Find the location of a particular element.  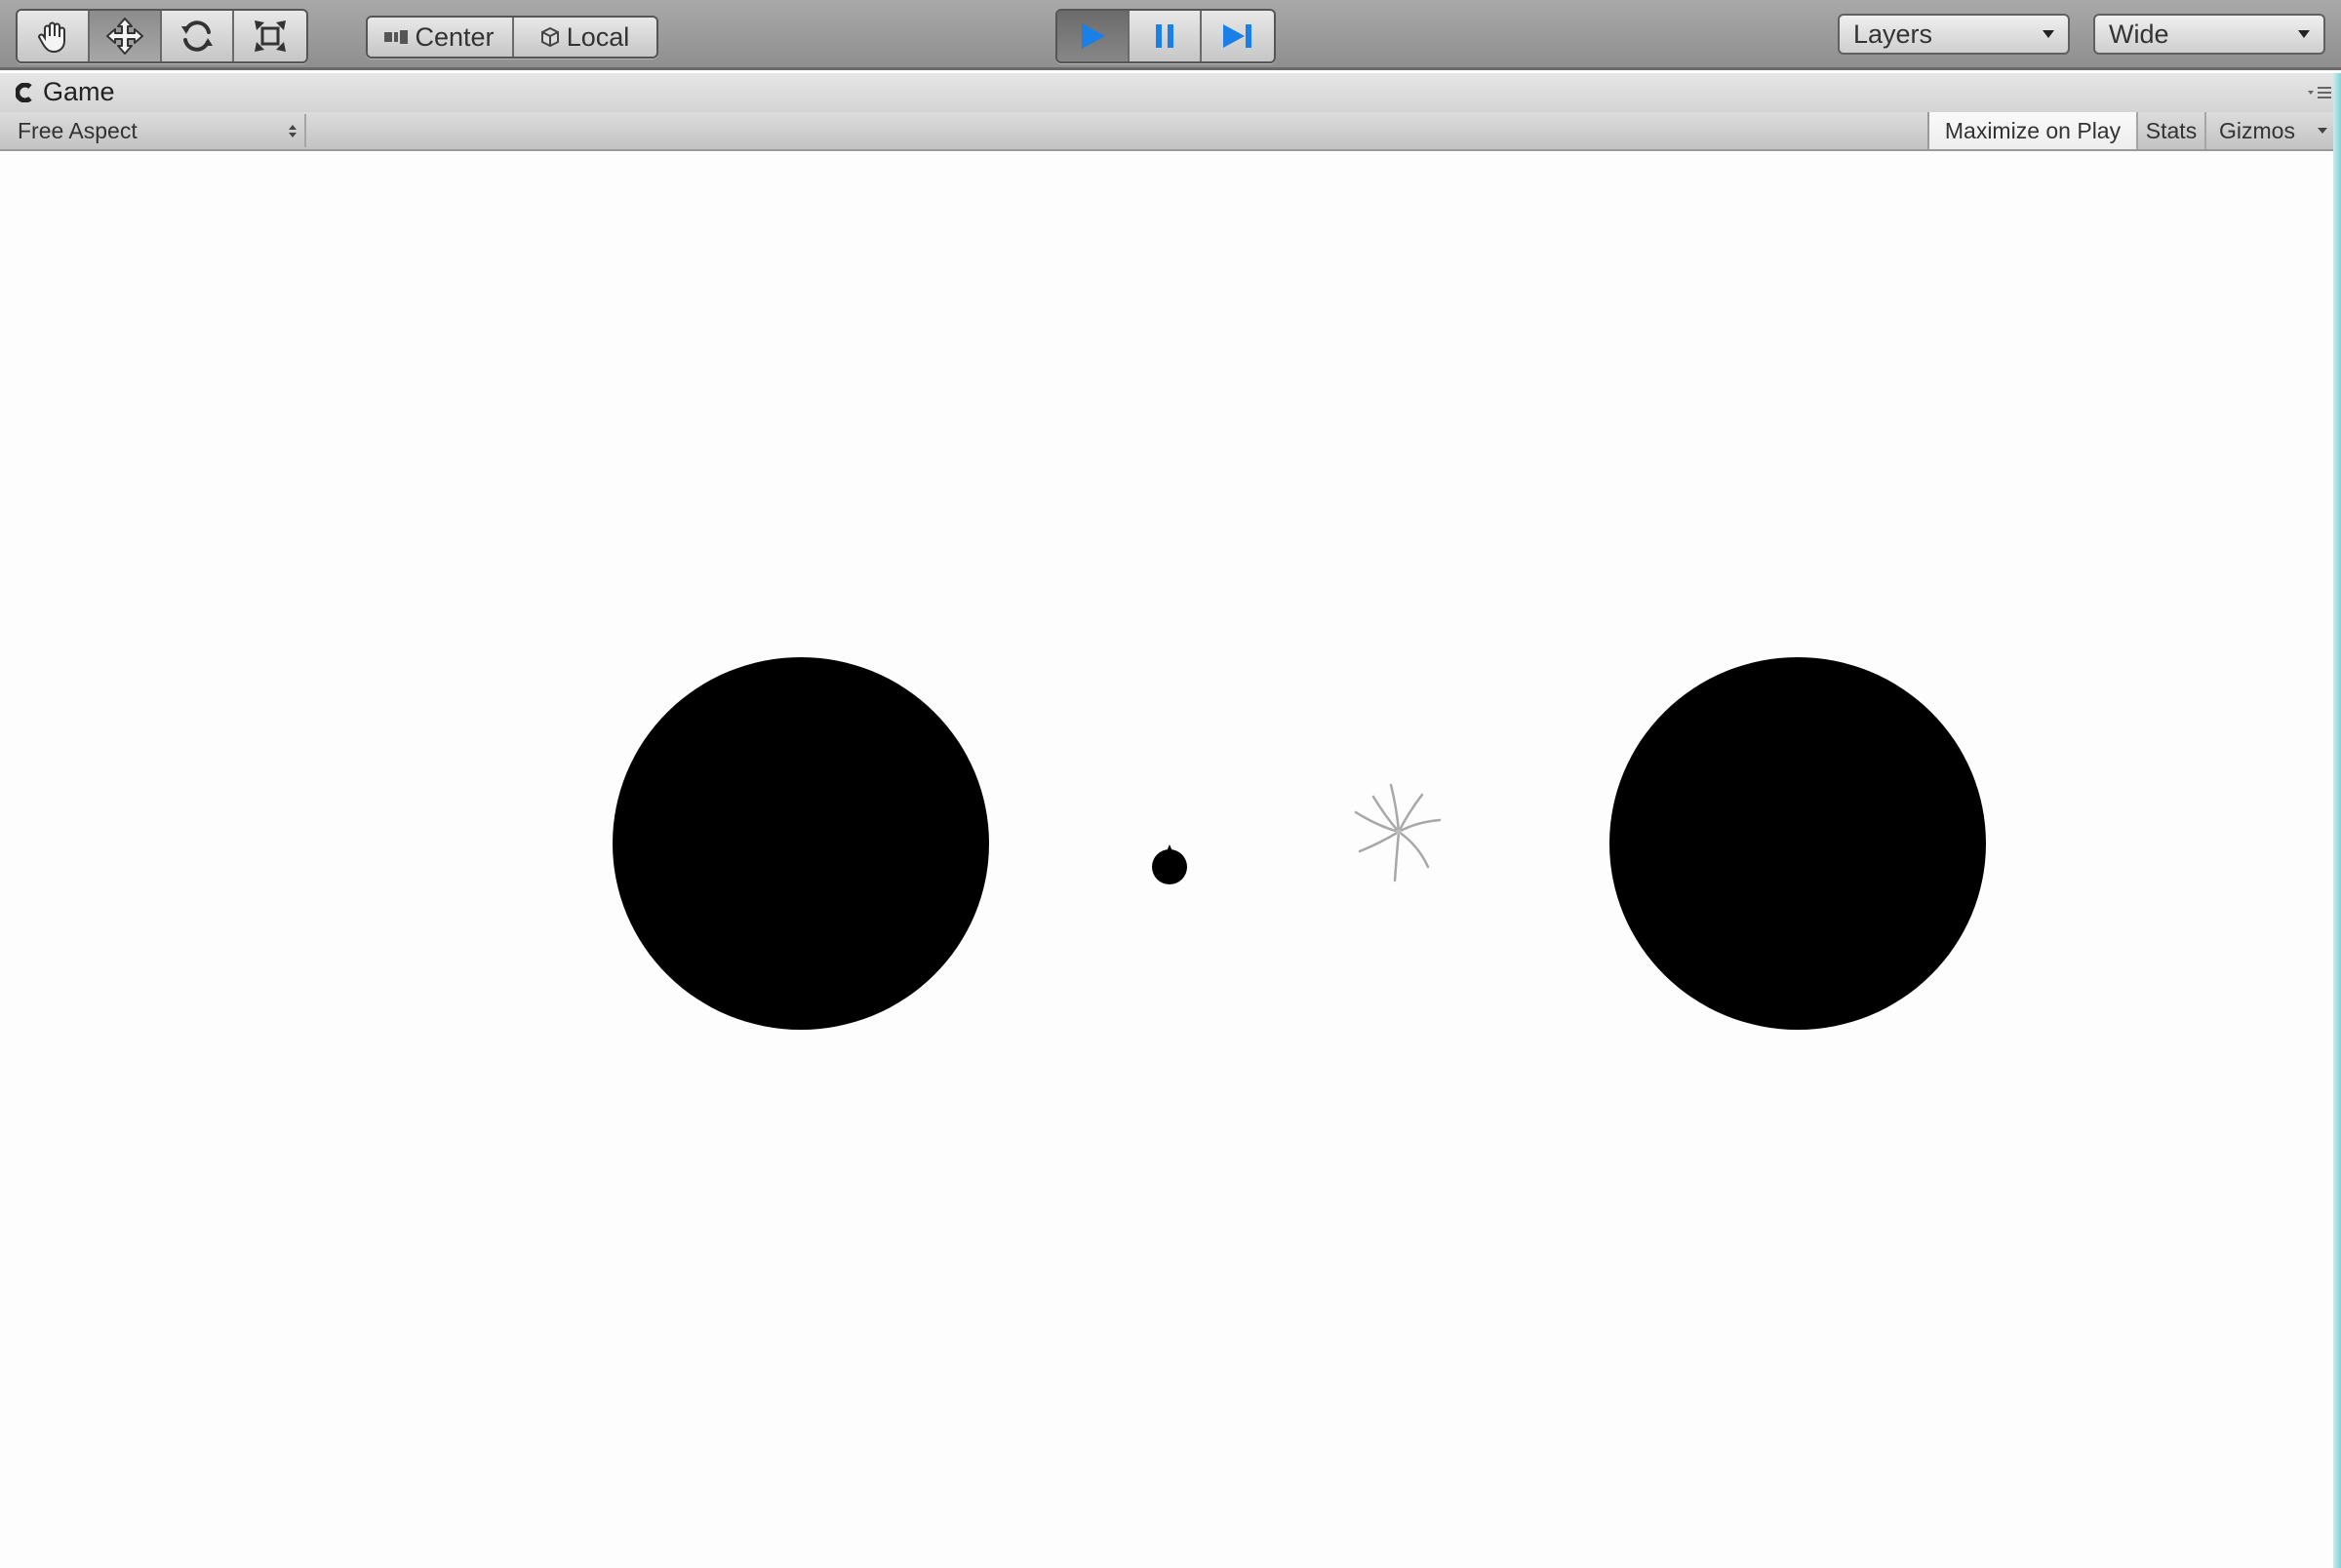

move-arrows-icon is located at coordinates (124, 36).